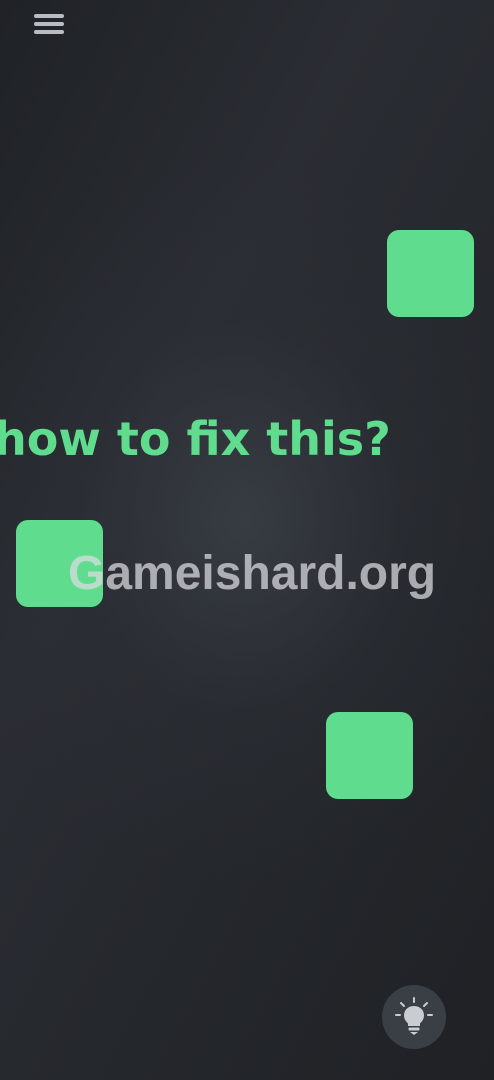 The width and height of the screenshot is (494, 1080). I want to click on hint-button, so click(414, 1017).